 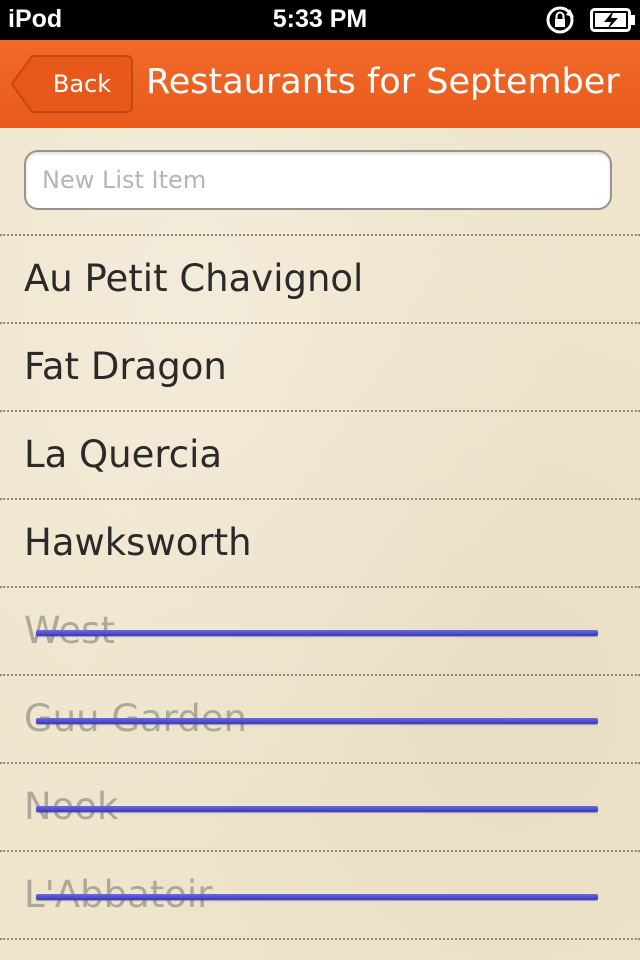 I want to click on list-item: Guu Garden, so click(x=320, y=718).